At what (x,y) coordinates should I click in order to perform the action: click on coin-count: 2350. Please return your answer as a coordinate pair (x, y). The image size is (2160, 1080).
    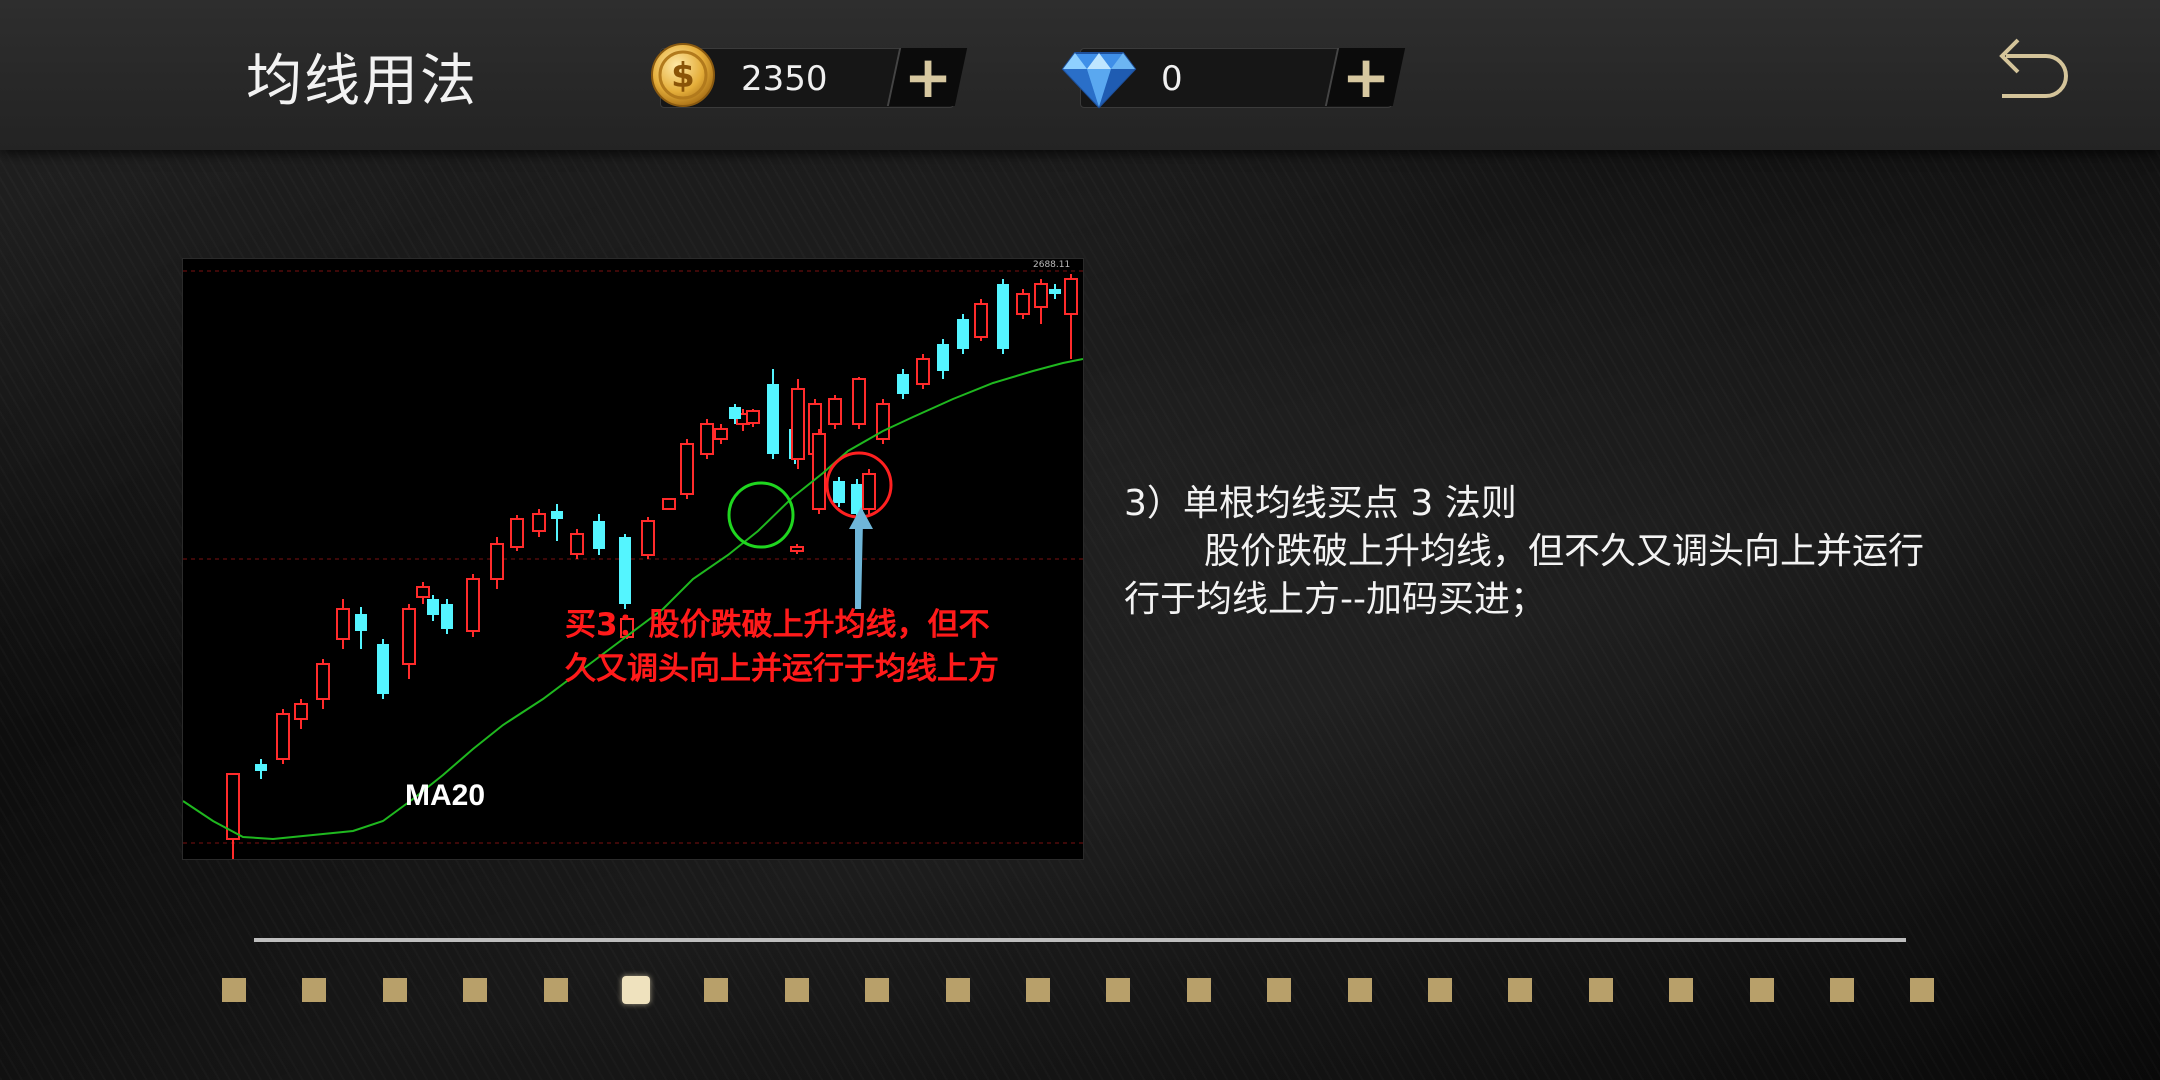
    Looking at the image, I should click on (784, 79).